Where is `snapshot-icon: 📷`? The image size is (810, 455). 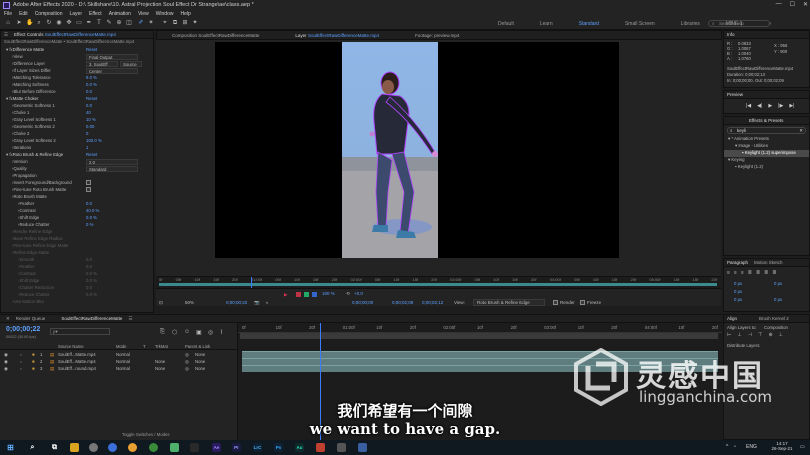 snapshot-icon: 📷 is located at coordinates (257, 303).